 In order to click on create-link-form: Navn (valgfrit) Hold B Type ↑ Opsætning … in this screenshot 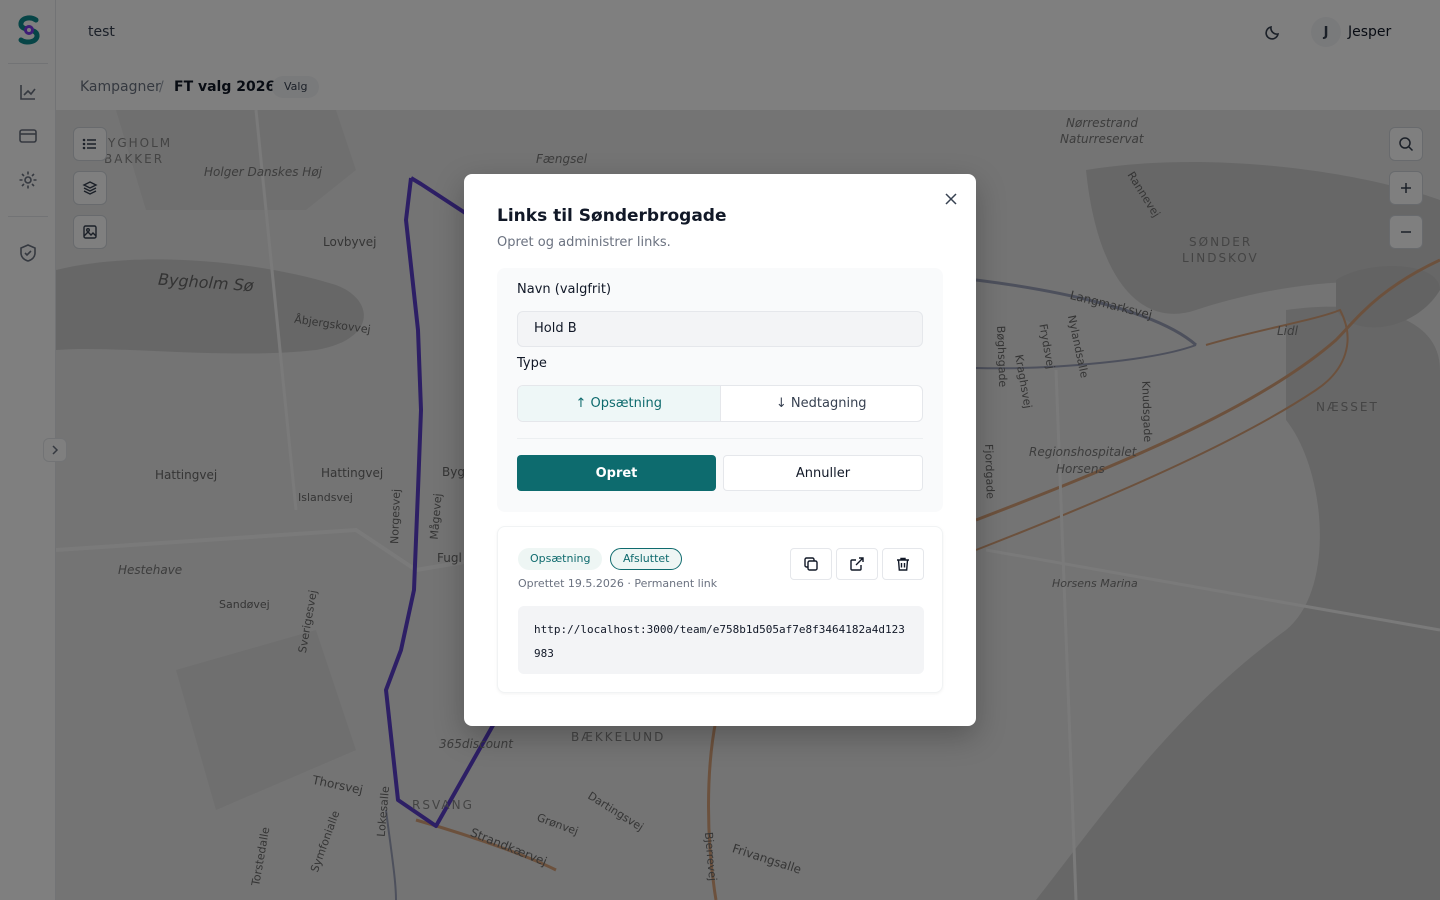, I will do `click(720, 390)`.